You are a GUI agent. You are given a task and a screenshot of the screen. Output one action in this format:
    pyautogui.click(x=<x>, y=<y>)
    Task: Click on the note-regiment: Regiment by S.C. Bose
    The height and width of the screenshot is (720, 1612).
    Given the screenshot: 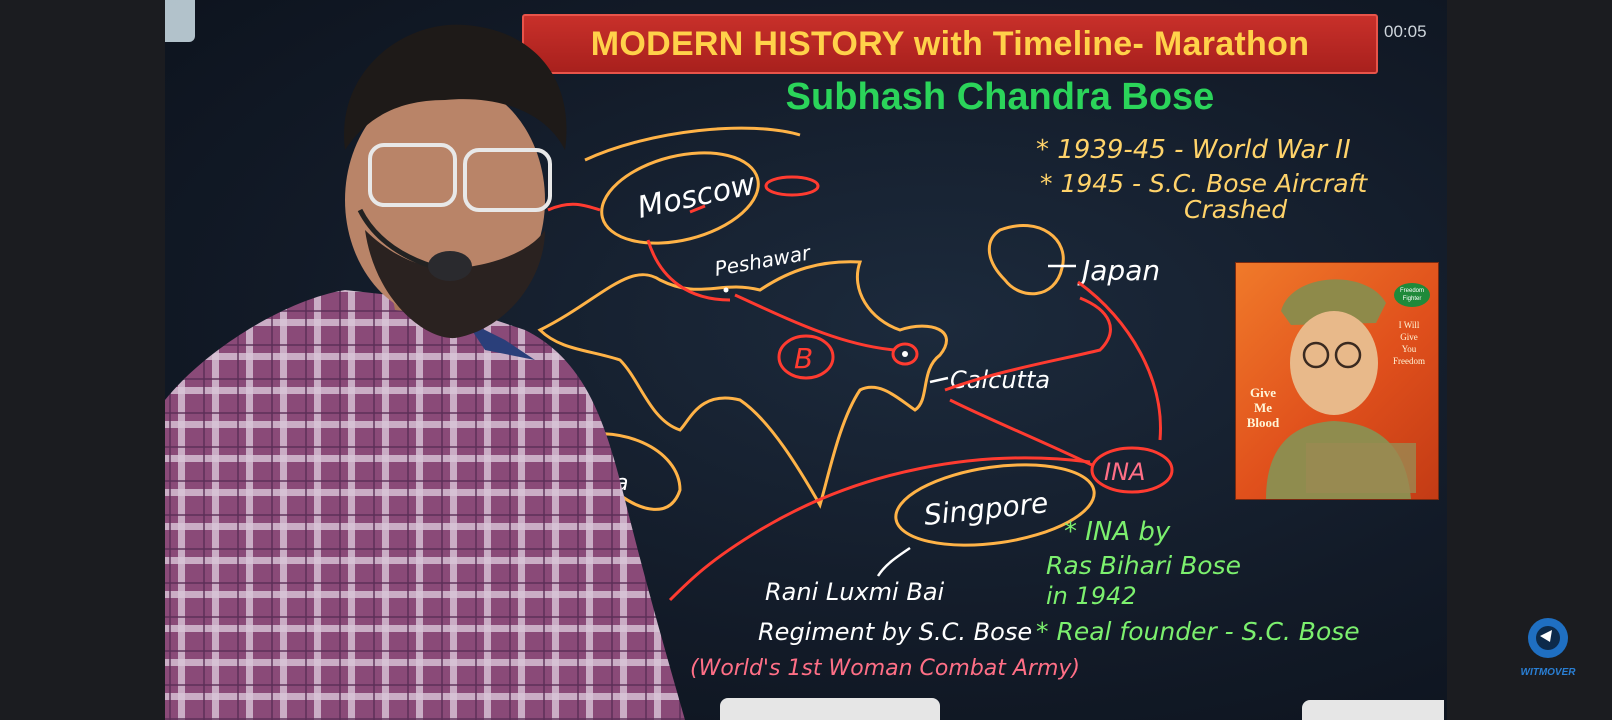 What is the action you would take?
    pyautogui.click(x=895, y=632)
    